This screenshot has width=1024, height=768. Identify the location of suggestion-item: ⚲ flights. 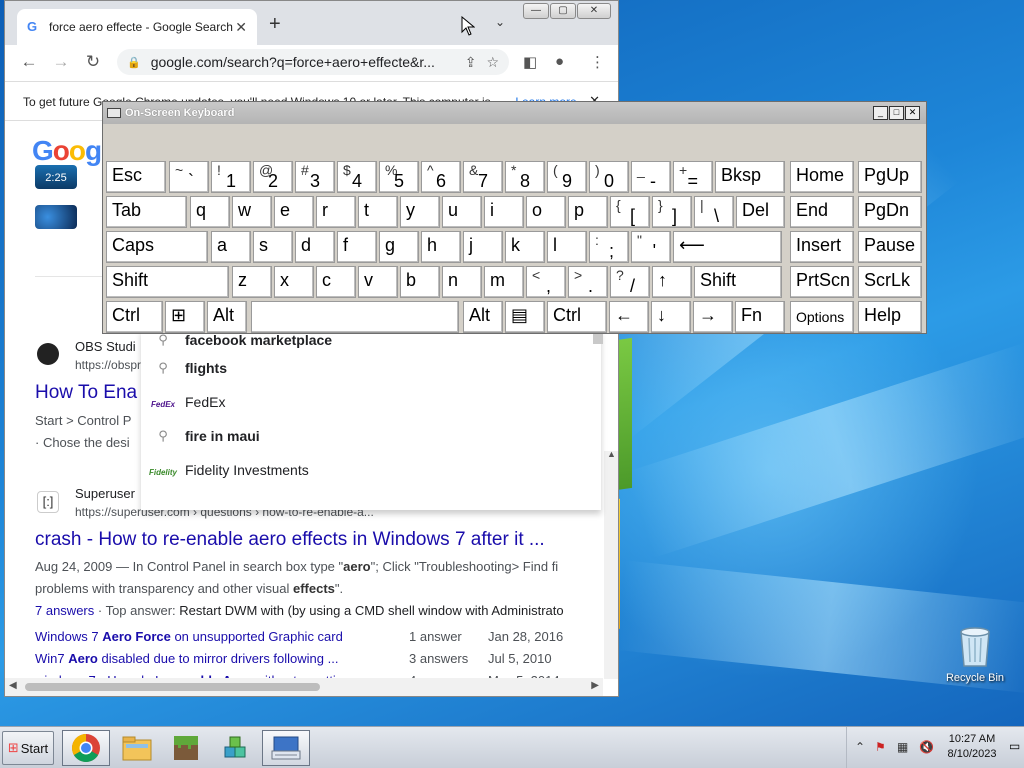
(371, 368).